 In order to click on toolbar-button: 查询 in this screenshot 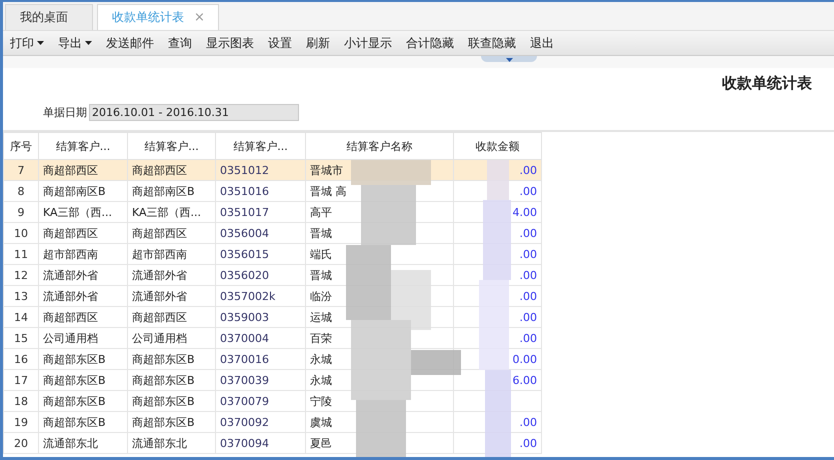, I will do `click(180, 43)`.